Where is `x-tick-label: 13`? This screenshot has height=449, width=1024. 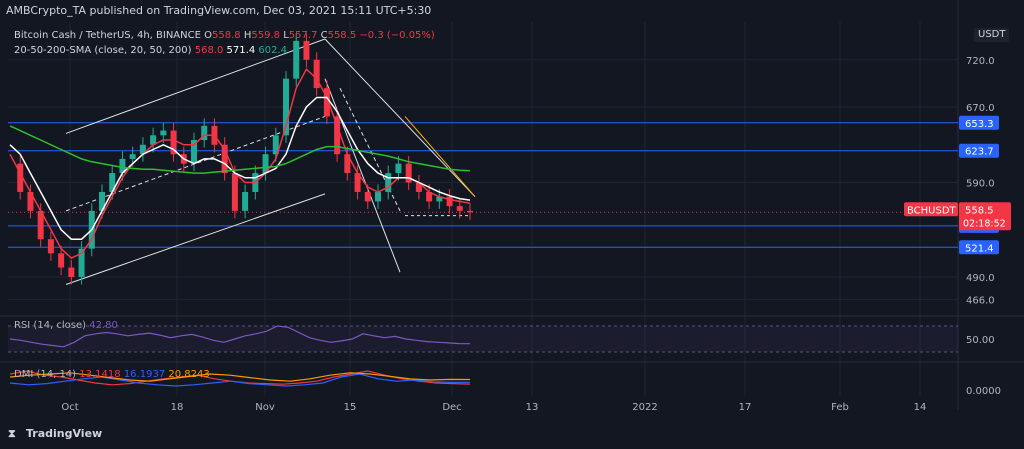 x-tick-label: 13 is located at coordinates (532, 407).